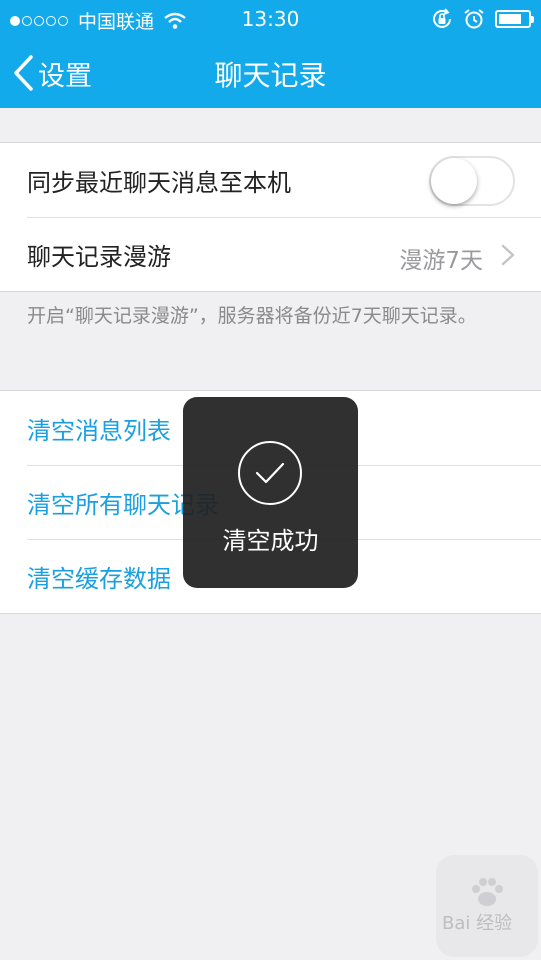  What do you see at coordinates (252, 316) in the screenshot?
I see `roaming-description: 开启“聊天记录漫游”，服务器将备份近7天聊天记录。` at bounding box center [252, 316].